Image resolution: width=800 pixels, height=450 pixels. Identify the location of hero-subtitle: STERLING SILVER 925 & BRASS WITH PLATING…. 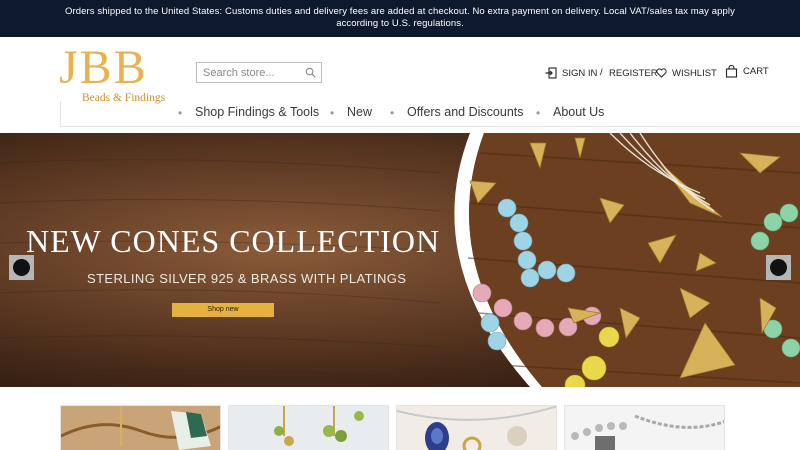
(247, 278).